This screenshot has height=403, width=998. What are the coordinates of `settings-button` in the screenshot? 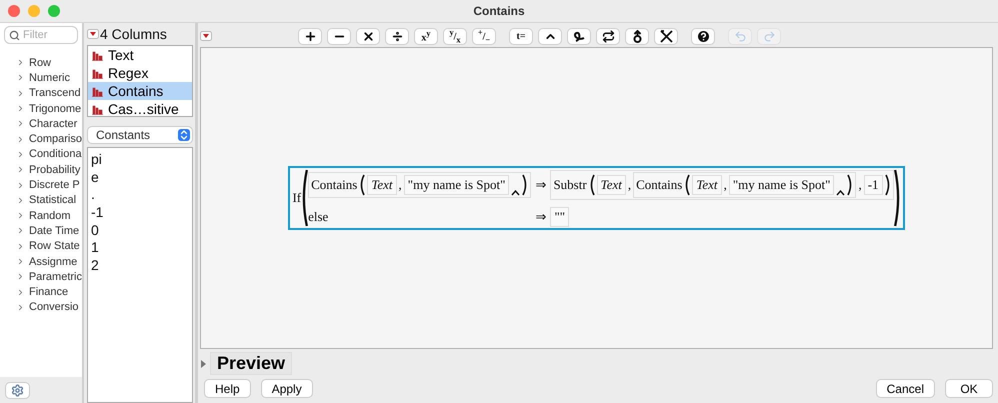 It's located at (17, 390).